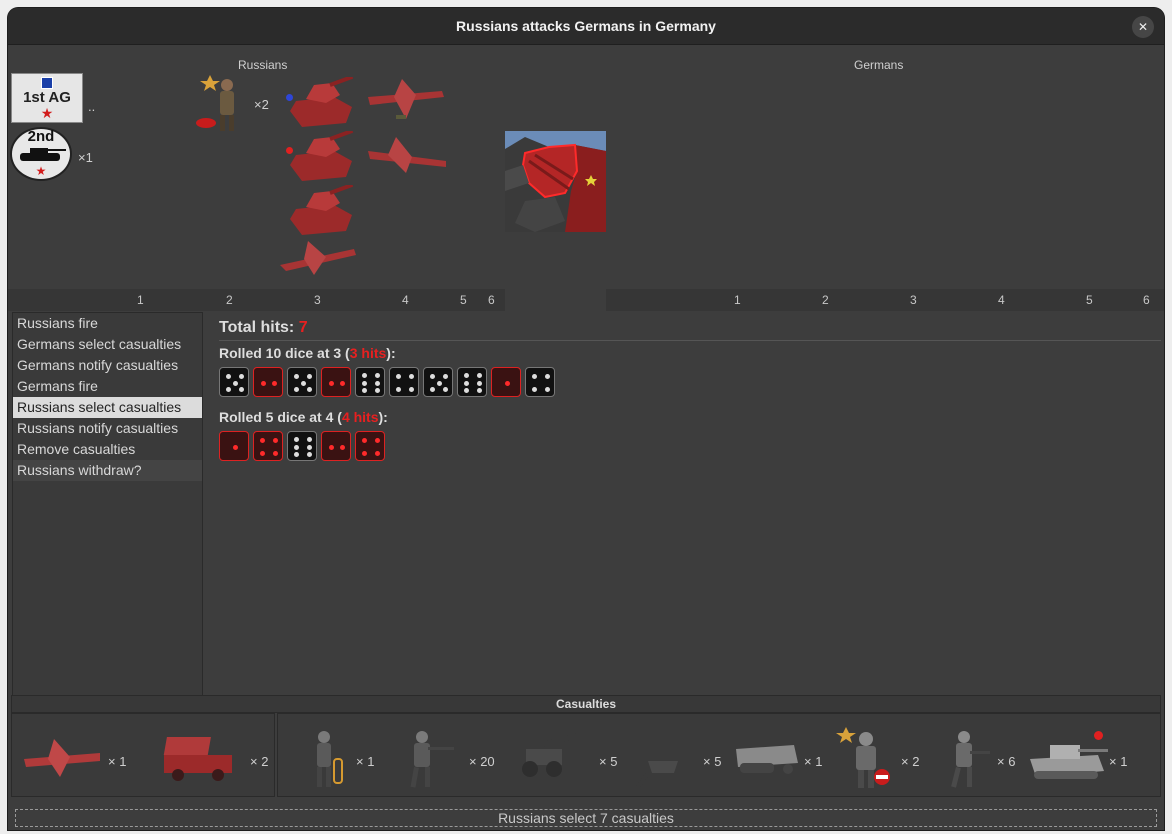 Image resolution: width=1172 pixels, height=834 pixels. What do you see at coordinates (107, 449) in the screenshot?
I see `step-item: Remove casualties` at bounding box center [107, 449].